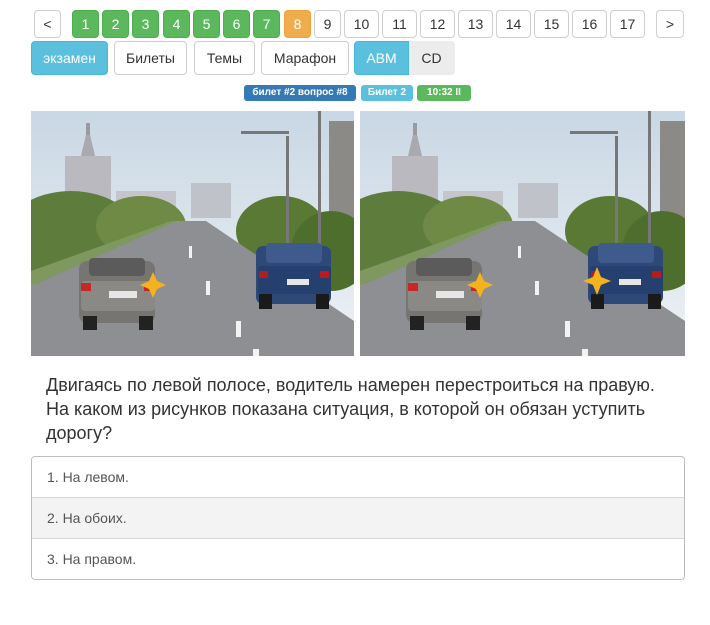 This screenshot has height=625, width=710. I want to click on prev-page-button: <, so click(47, 24).